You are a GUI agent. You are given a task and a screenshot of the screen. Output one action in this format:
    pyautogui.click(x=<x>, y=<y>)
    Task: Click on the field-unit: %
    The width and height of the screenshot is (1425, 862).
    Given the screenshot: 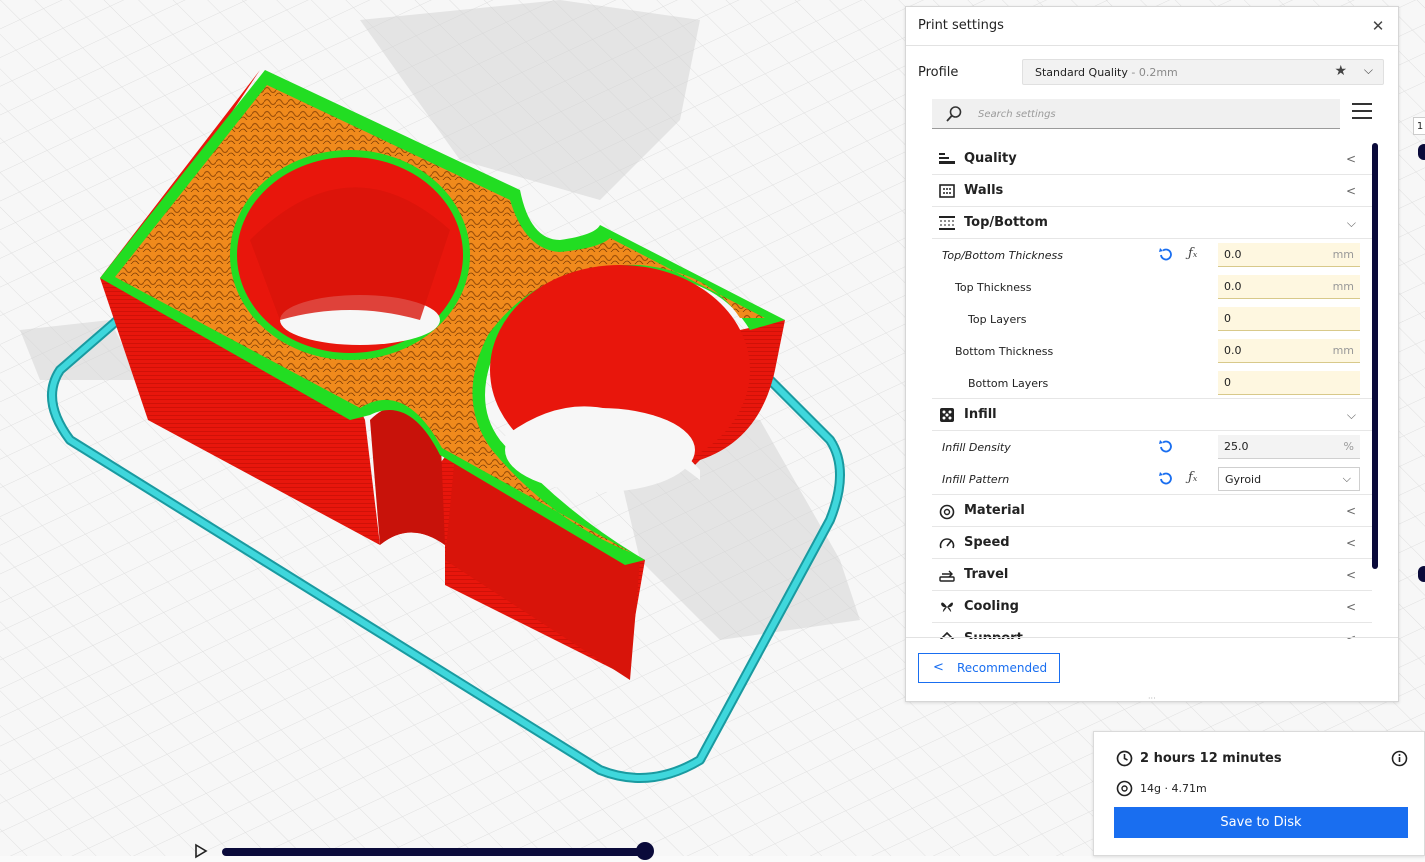 What is the action you would take?
    pyautogui.click(x=1348, y=446)
    